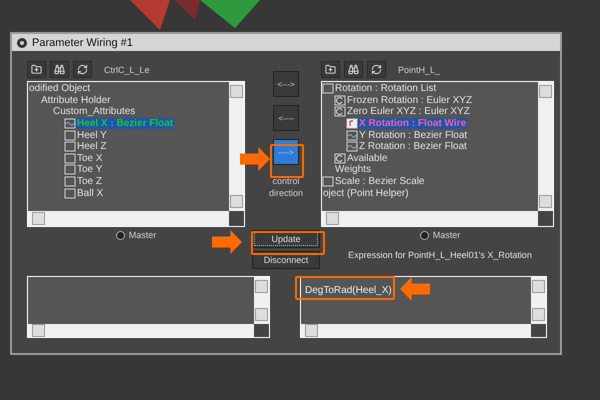 This screenshot has height=400, width=600. Describe the element at coordinates (90, 170) in the screenshot. I see `tree-item: Toe Y` at that location.